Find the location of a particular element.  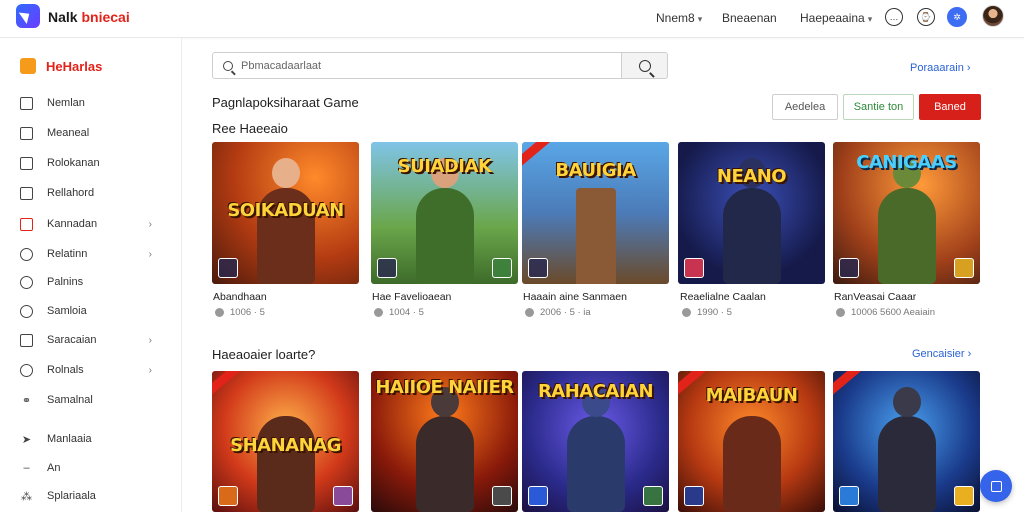

game-card: SHANANAG is located at coordinates (285, 441).